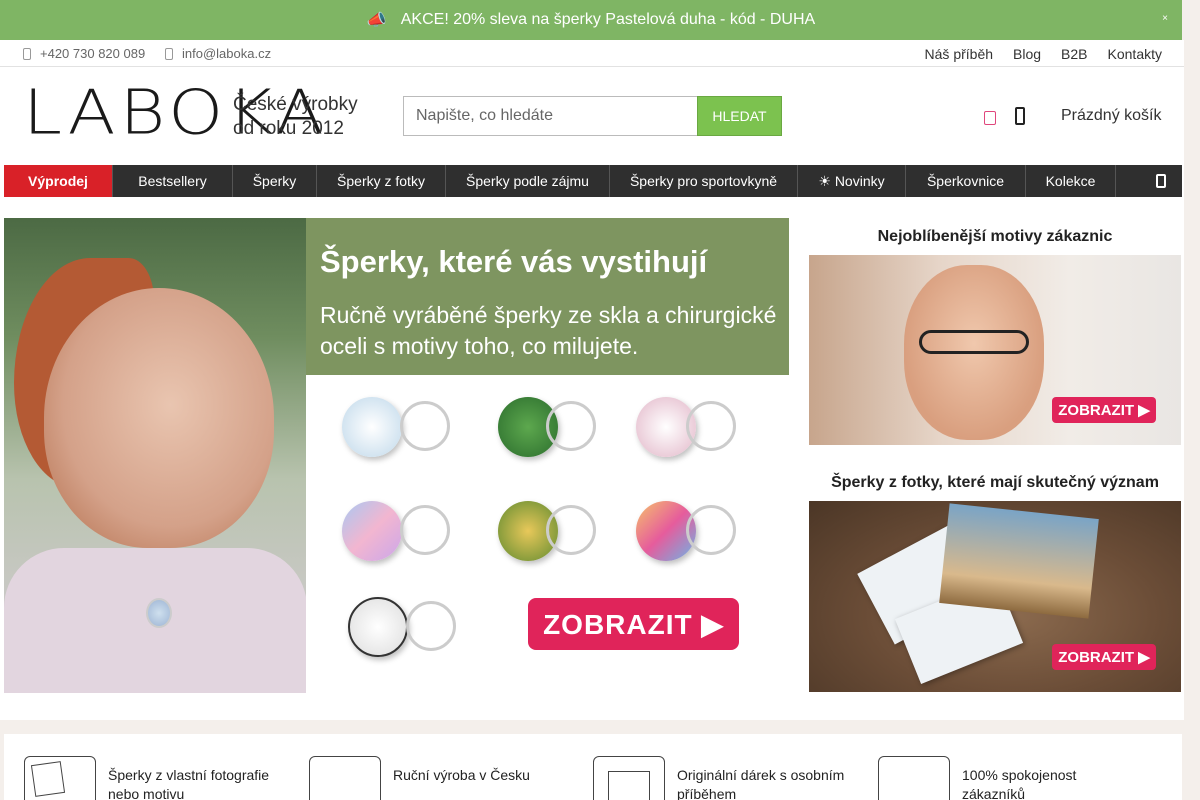 This screenshot has width=1200, height=800. I want to click on gift-icon, so click(629, 778).